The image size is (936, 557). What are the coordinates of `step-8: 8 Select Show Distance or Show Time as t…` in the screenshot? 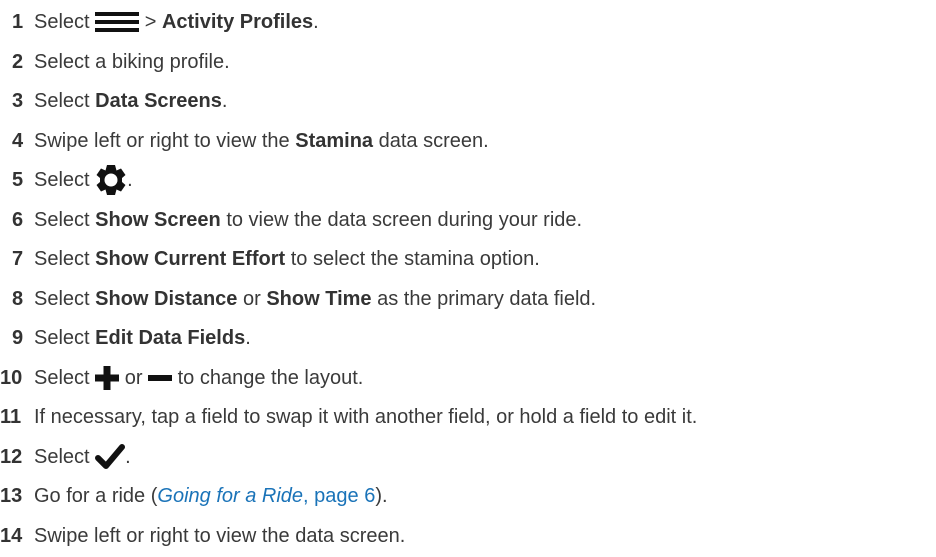 It's located at (298, 299).